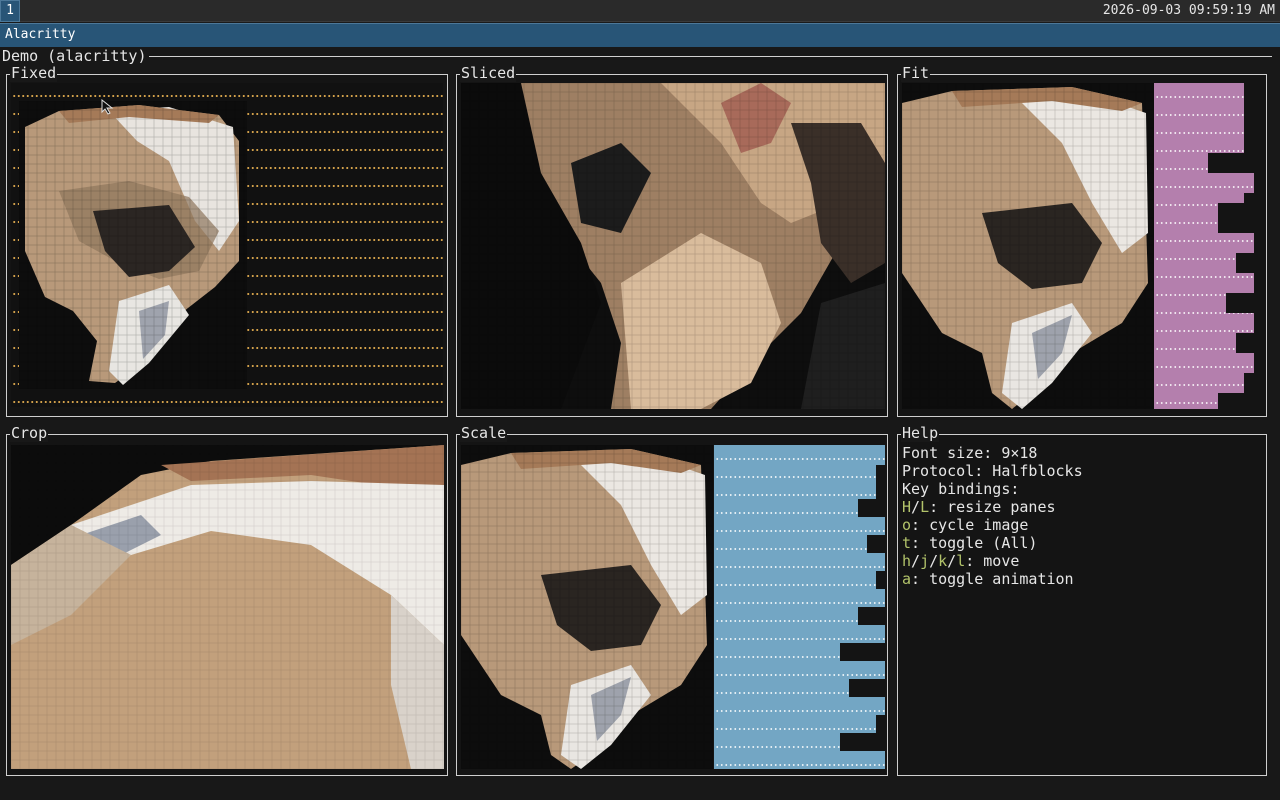 The width and height of the screenshot is (1280, 800). I want to click on pane-title-fit: Fit, so click(916, 73).